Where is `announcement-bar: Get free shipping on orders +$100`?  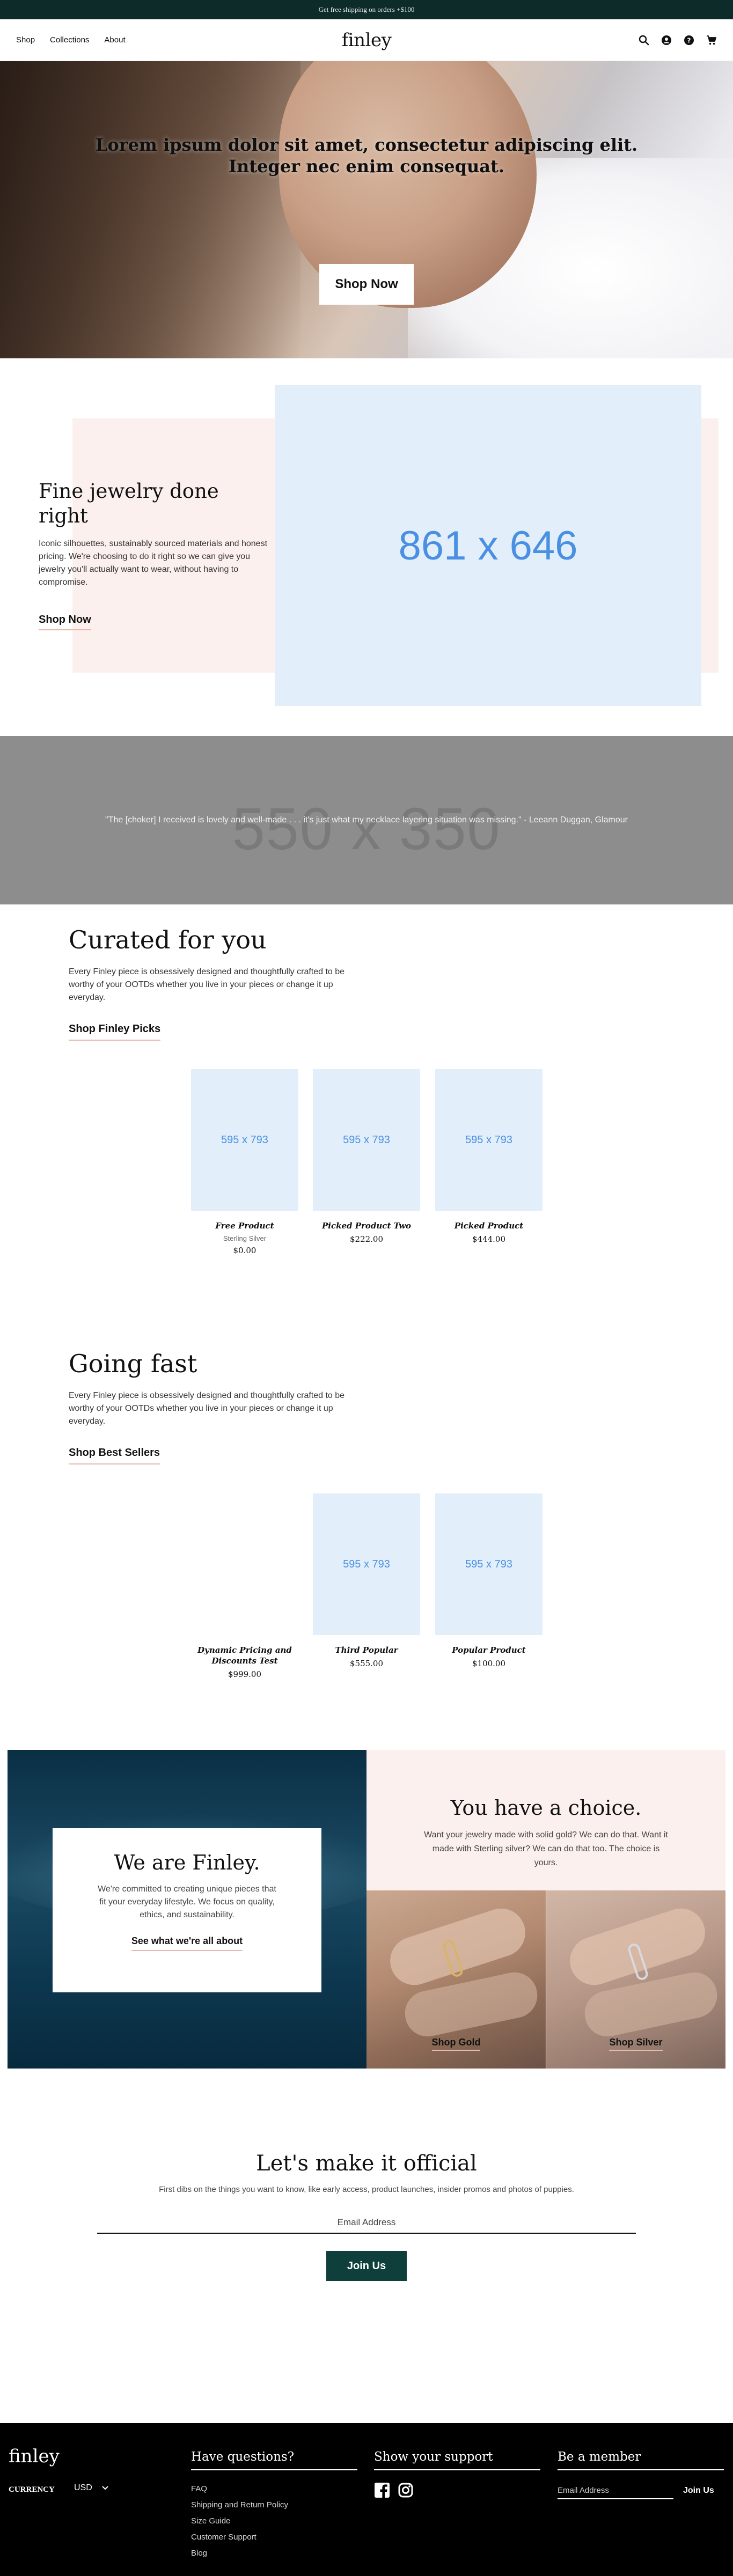 announcement-bar: Get free shipping on orders +$100 is located at coordinates (366, 9).